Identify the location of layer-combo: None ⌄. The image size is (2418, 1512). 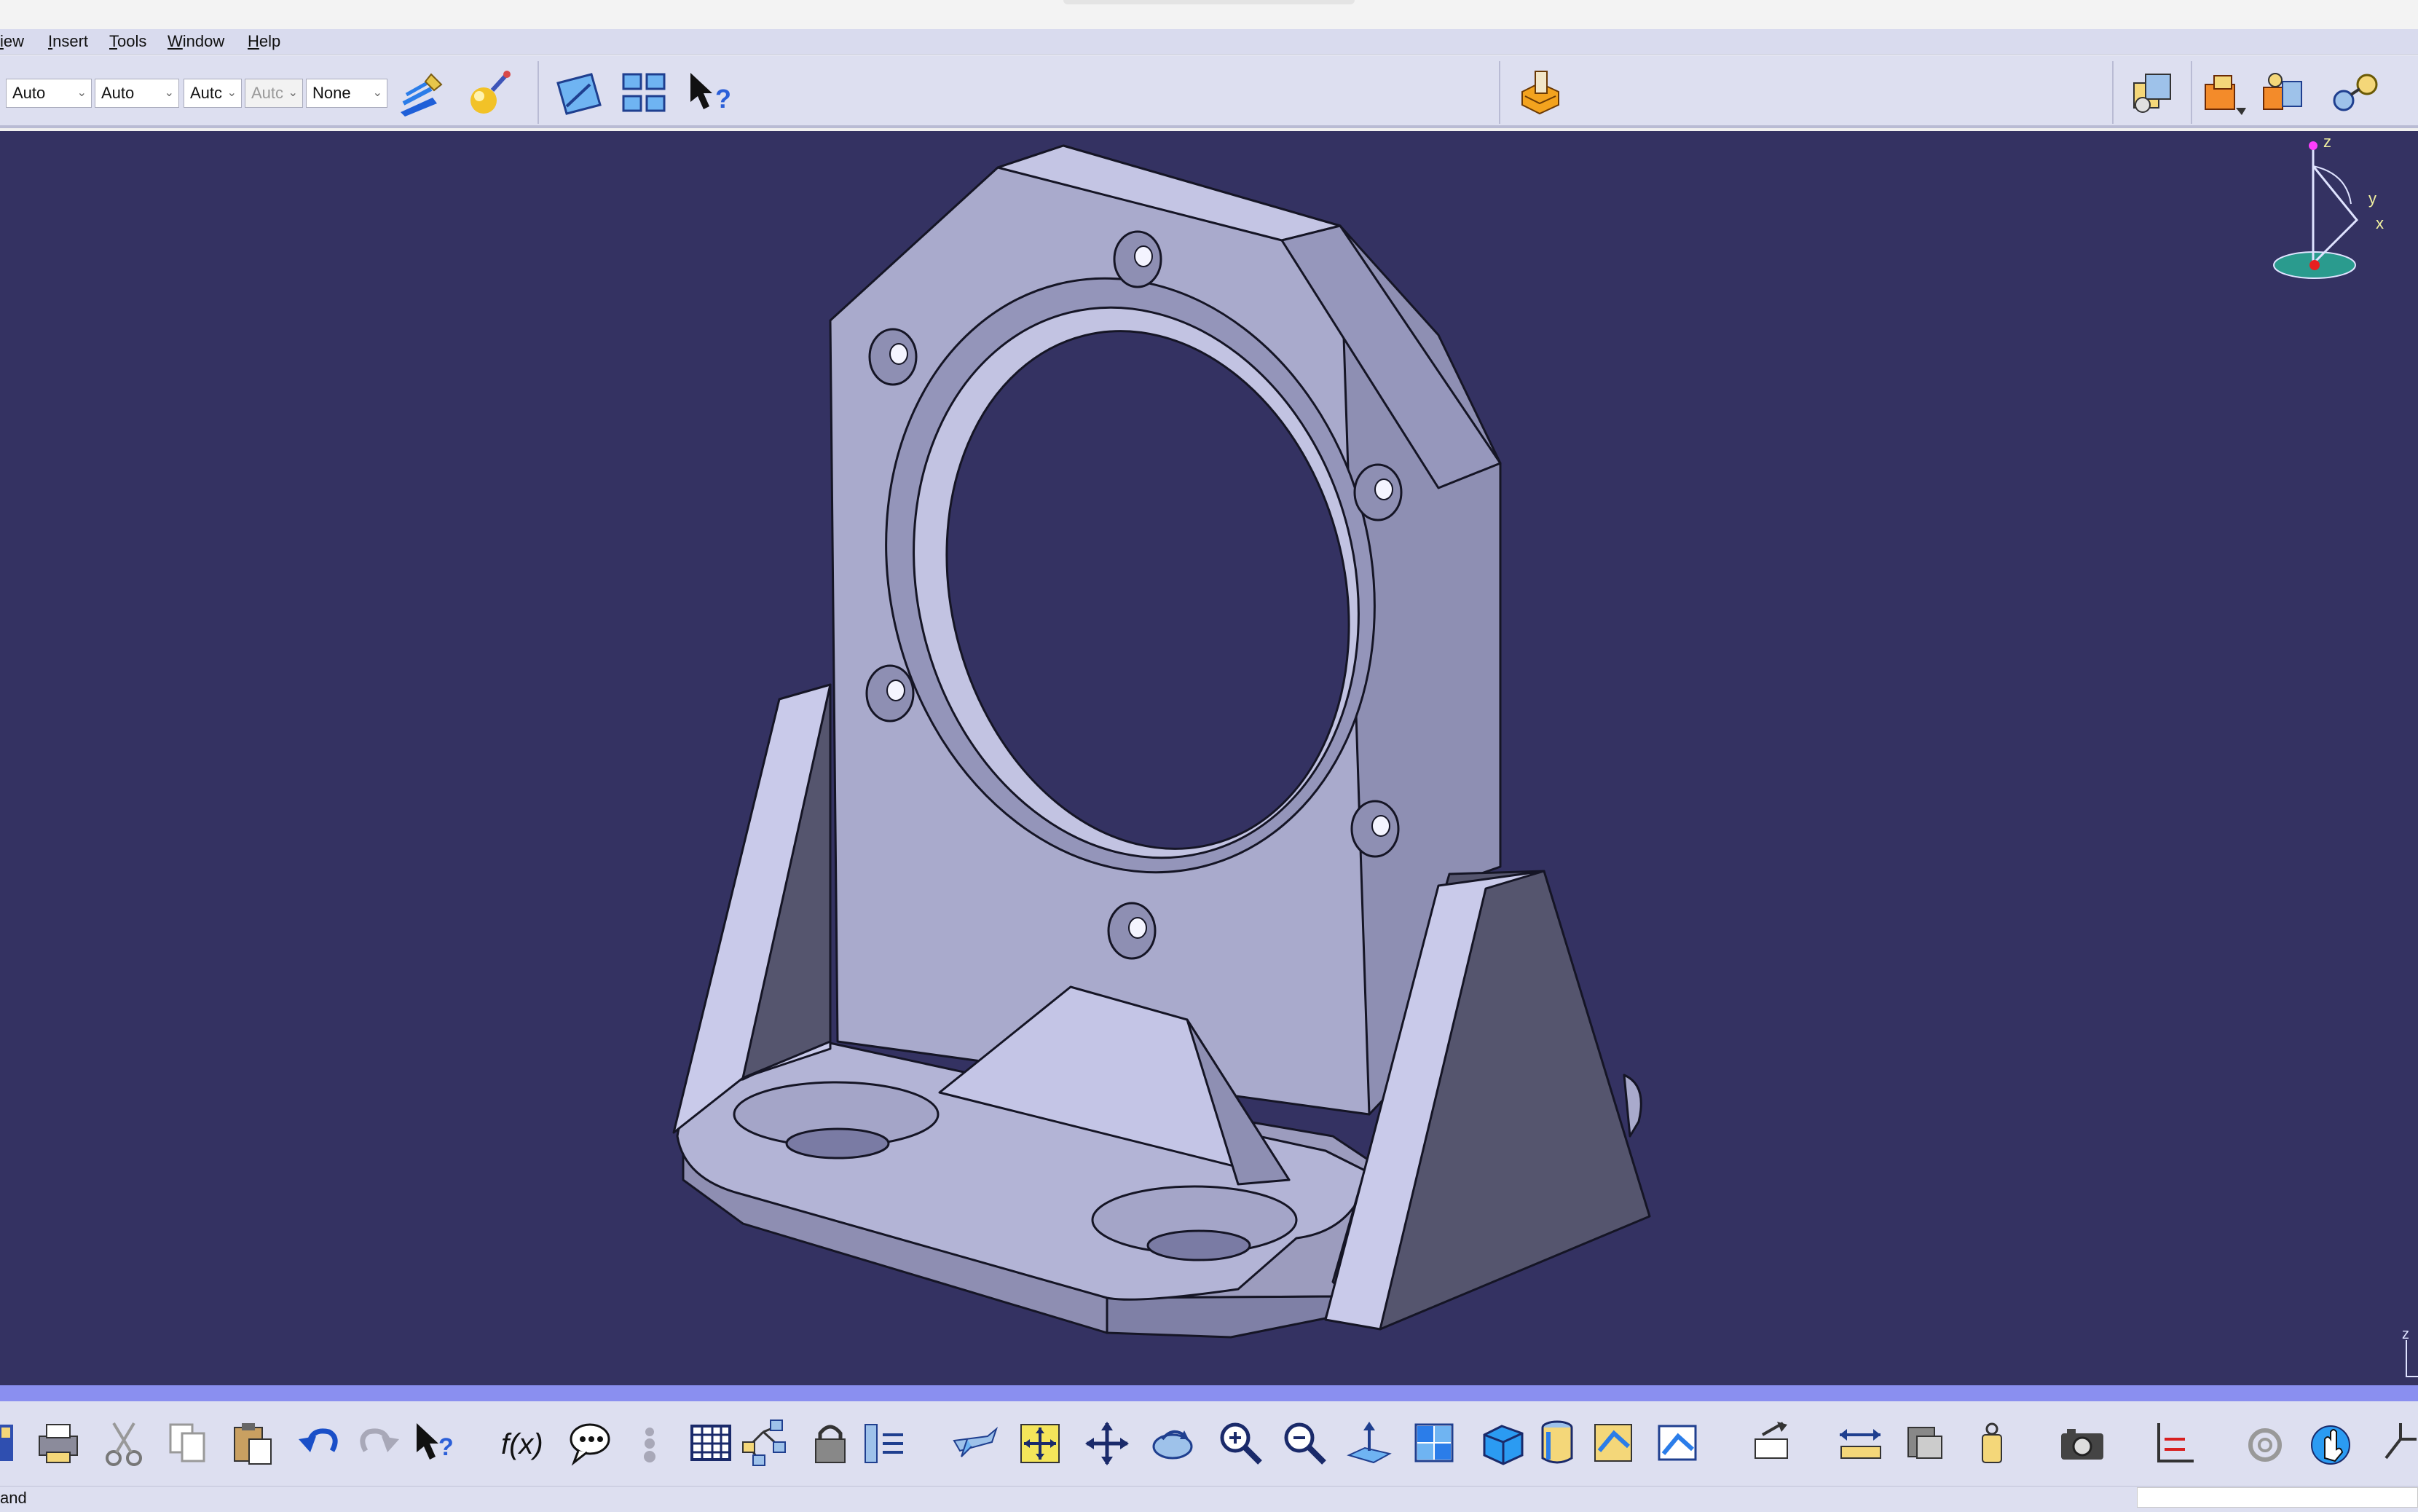
(347, 93).